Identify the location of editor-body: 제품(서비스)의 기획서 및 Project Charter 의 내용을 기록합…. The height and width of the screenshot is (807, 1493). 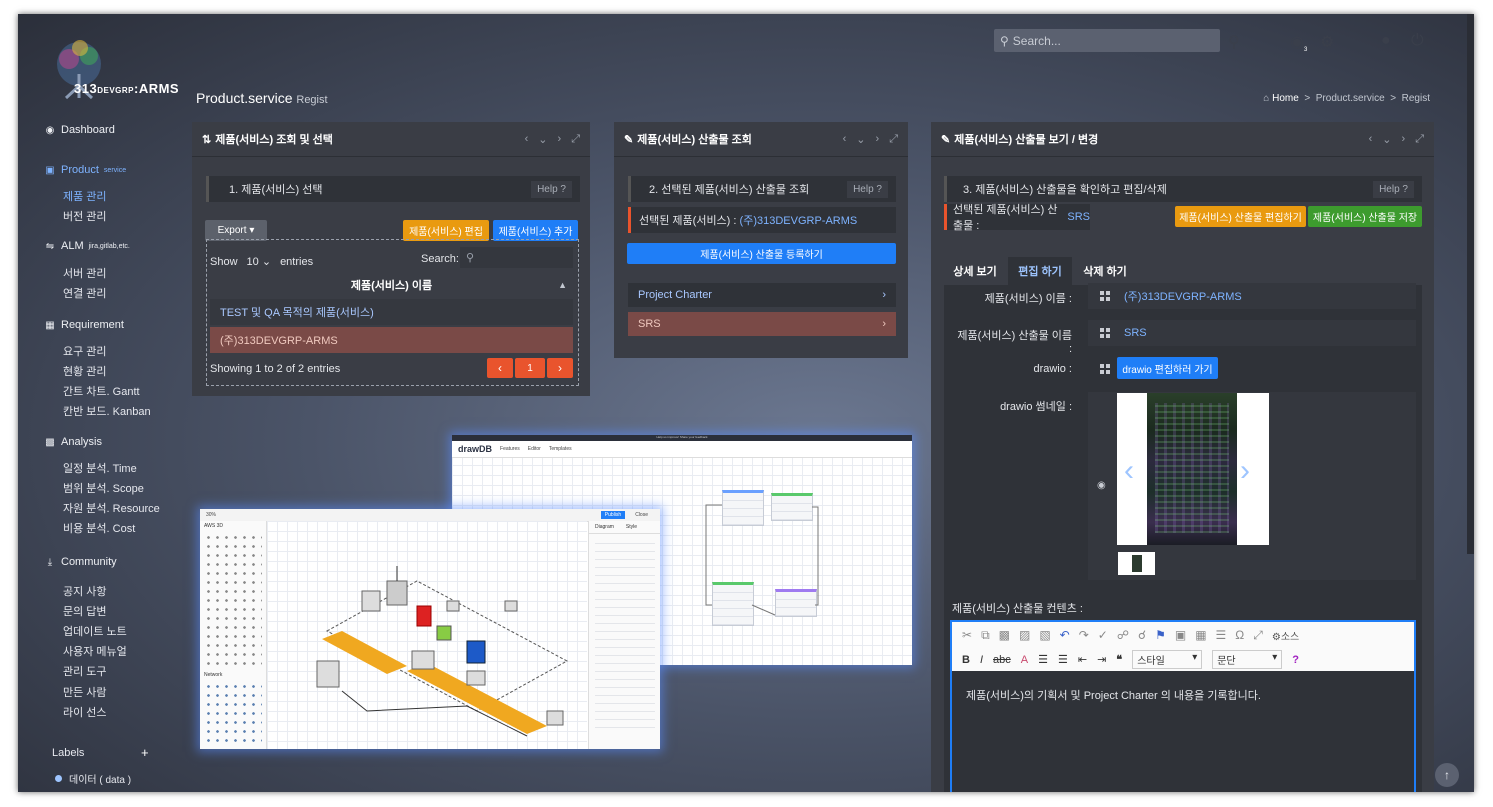
(1183, 695).